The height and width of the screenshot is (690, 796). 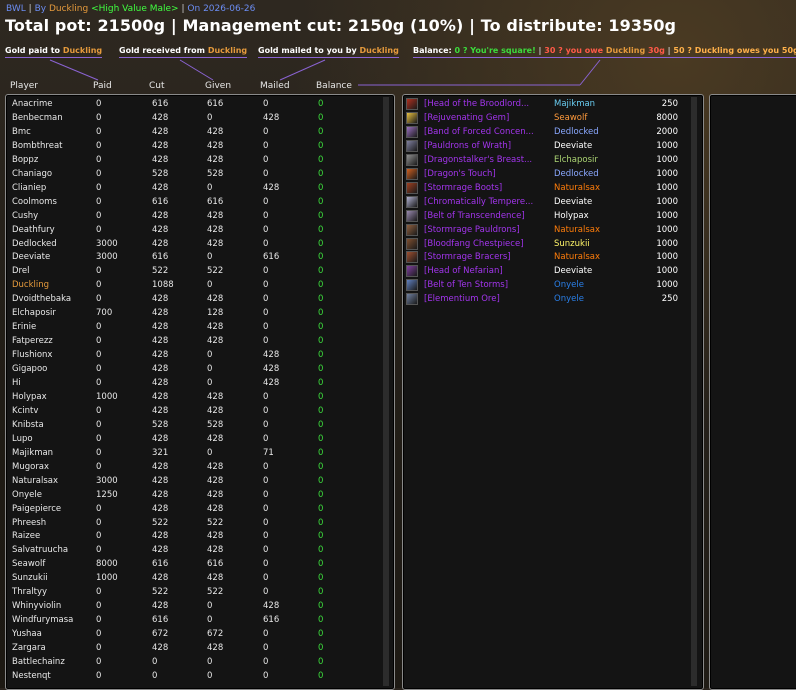 What do you see at coordinates (190, 104) in the screenshot?
I see `table-row: Anacrime 0 616 616 0 0` at bounding box center [190, 104].